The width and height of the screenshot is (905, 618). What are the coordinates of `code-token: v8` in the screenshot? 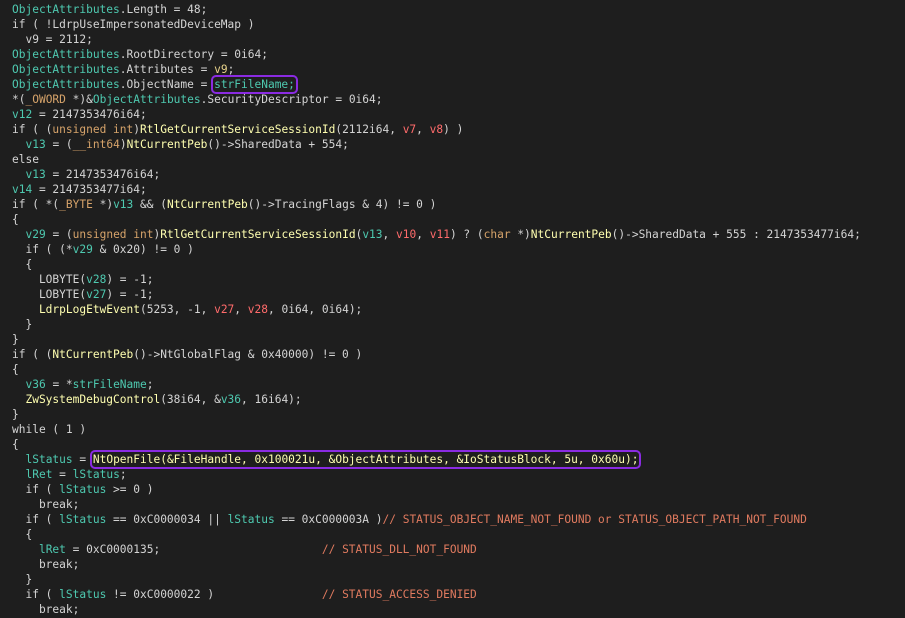 It's located at (436, 129).